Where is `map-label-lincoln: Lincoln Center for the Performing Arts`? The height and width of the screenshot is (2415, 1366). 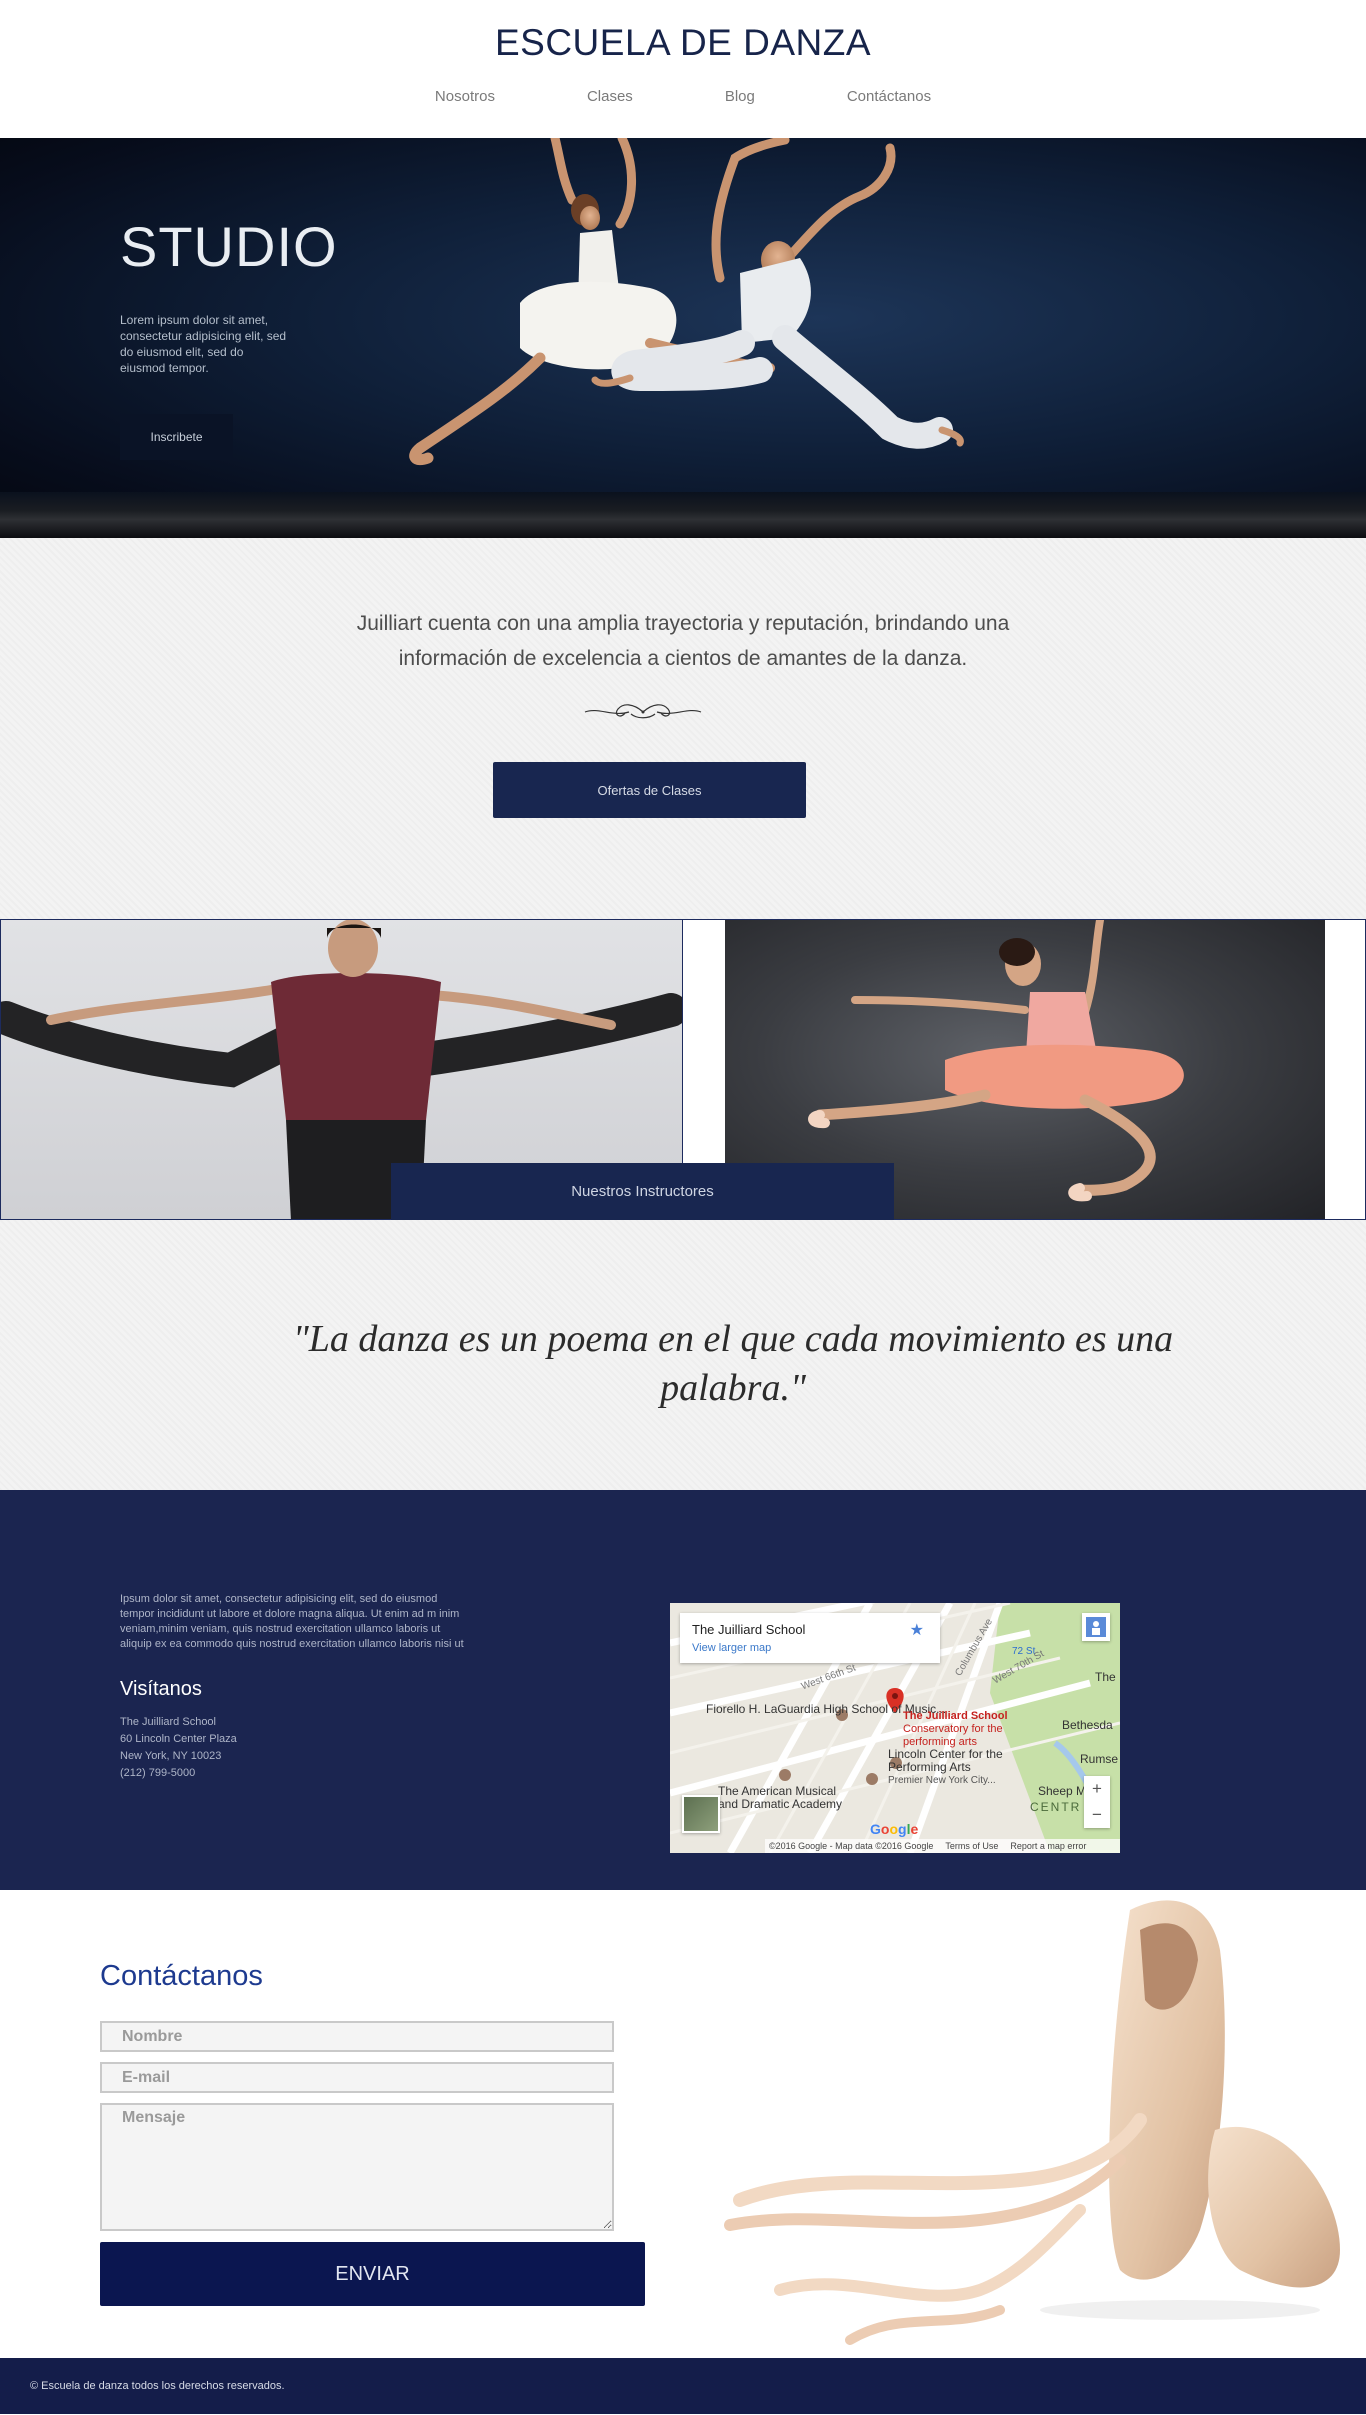
map-label-lincoln: Lincoln Center for the Performing Arts is located at coordinates (945, 1760).